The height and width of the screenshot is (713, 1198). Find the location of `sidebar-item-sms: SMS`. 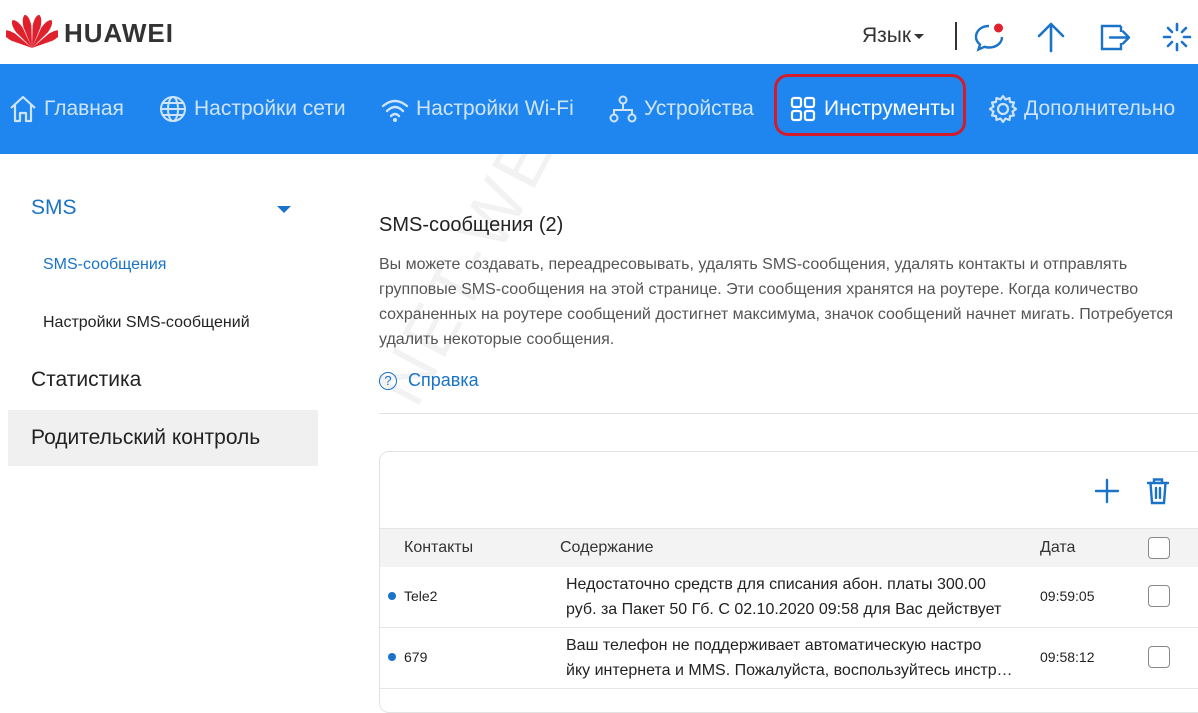

sidebar-item-sms: SMS is located at coordinates (54, 208).